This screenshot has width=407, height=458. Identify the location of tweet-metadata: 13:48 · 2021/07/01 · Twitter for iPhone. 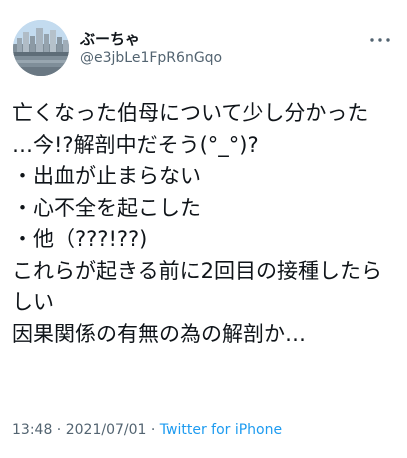
(147, 430).